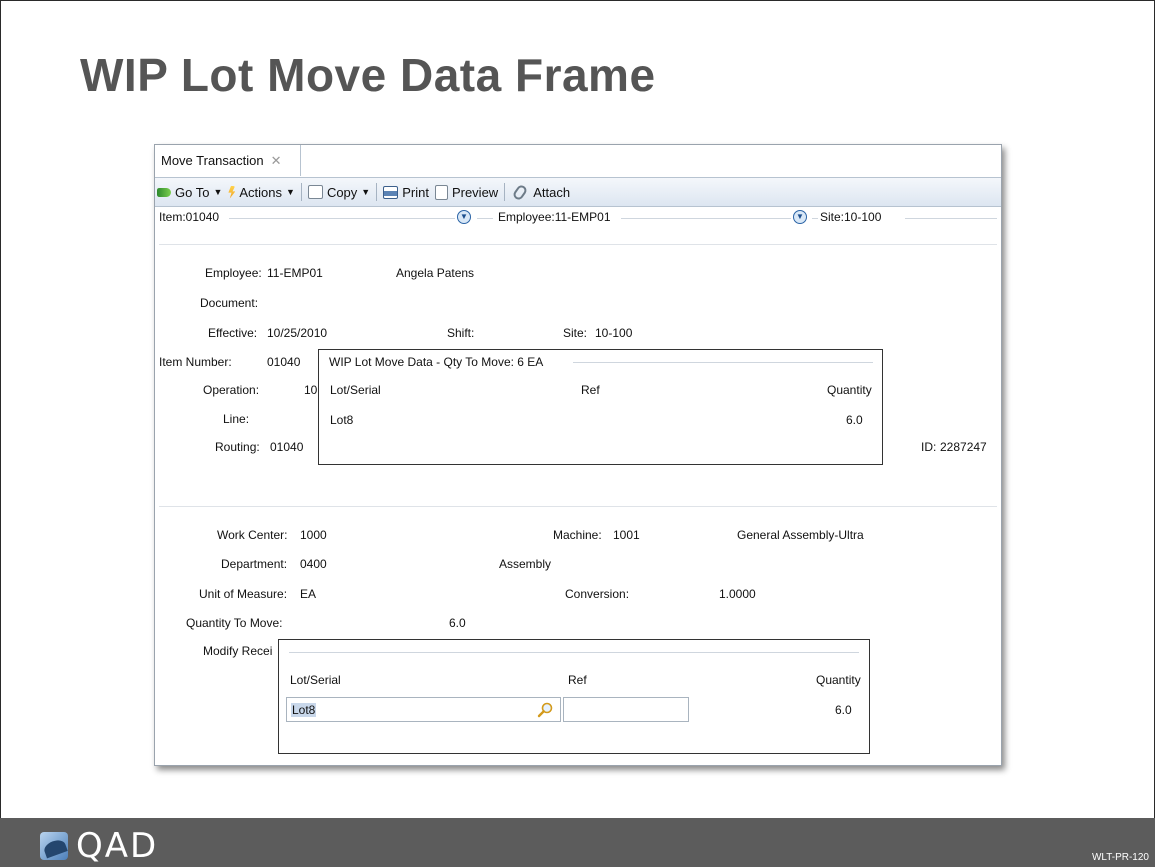 The width and height of the screenshot is (1155, 867). What do you see at coordinates (304, 710) in the screenshot?
I see `lot-serial-value: Lot8` at bounding box center [304, 710].